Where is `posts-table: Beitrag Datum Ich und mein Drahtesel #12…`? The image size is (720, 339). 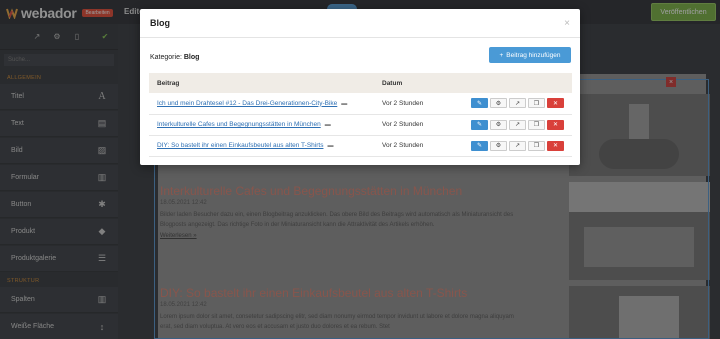 posts-table: Beitrag Datum Ich und mein Drahtesel #12… is located at coordinates (360, 115).